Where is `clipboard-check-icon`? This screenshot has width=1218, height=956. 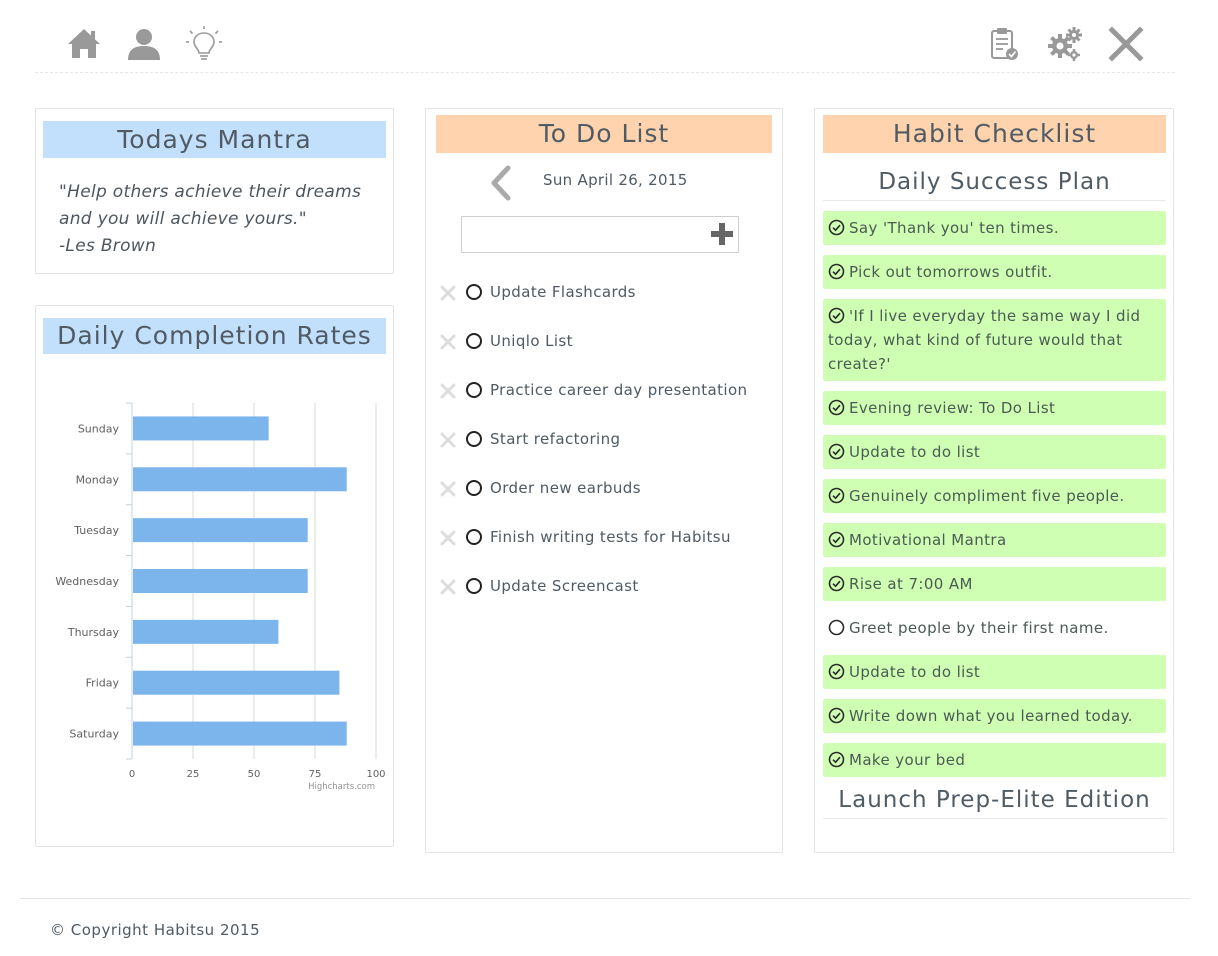 clipboard-check-icon is located at coordinates (1004, 44).